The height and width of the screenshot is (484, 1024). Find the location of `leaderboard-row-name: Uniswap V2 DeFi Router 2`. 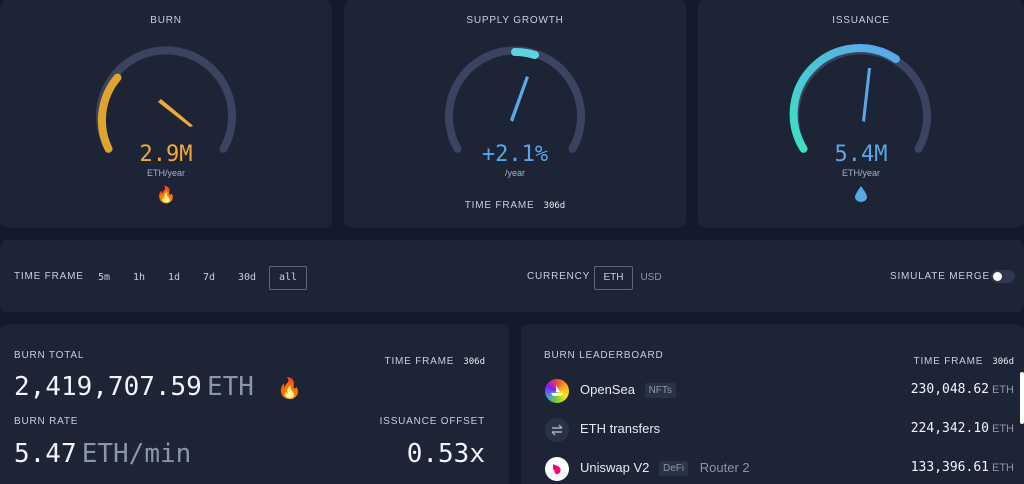

leaderboard-row-name: Uniswap V2 DeFi Router 2 is located at coordinates (665, 468).